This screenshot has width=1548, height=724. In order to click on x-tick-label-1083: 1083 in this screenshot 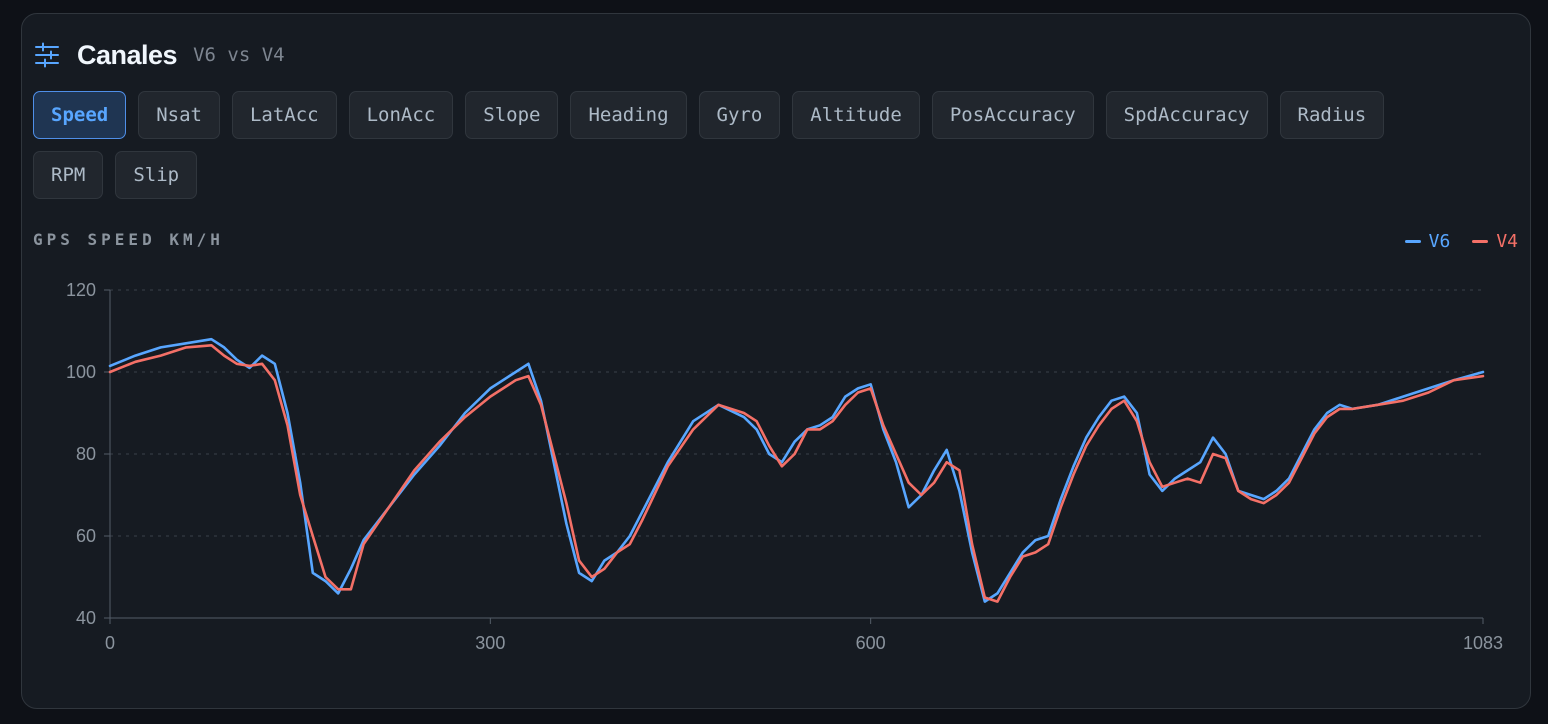, I will do `click(1483, 643)`.